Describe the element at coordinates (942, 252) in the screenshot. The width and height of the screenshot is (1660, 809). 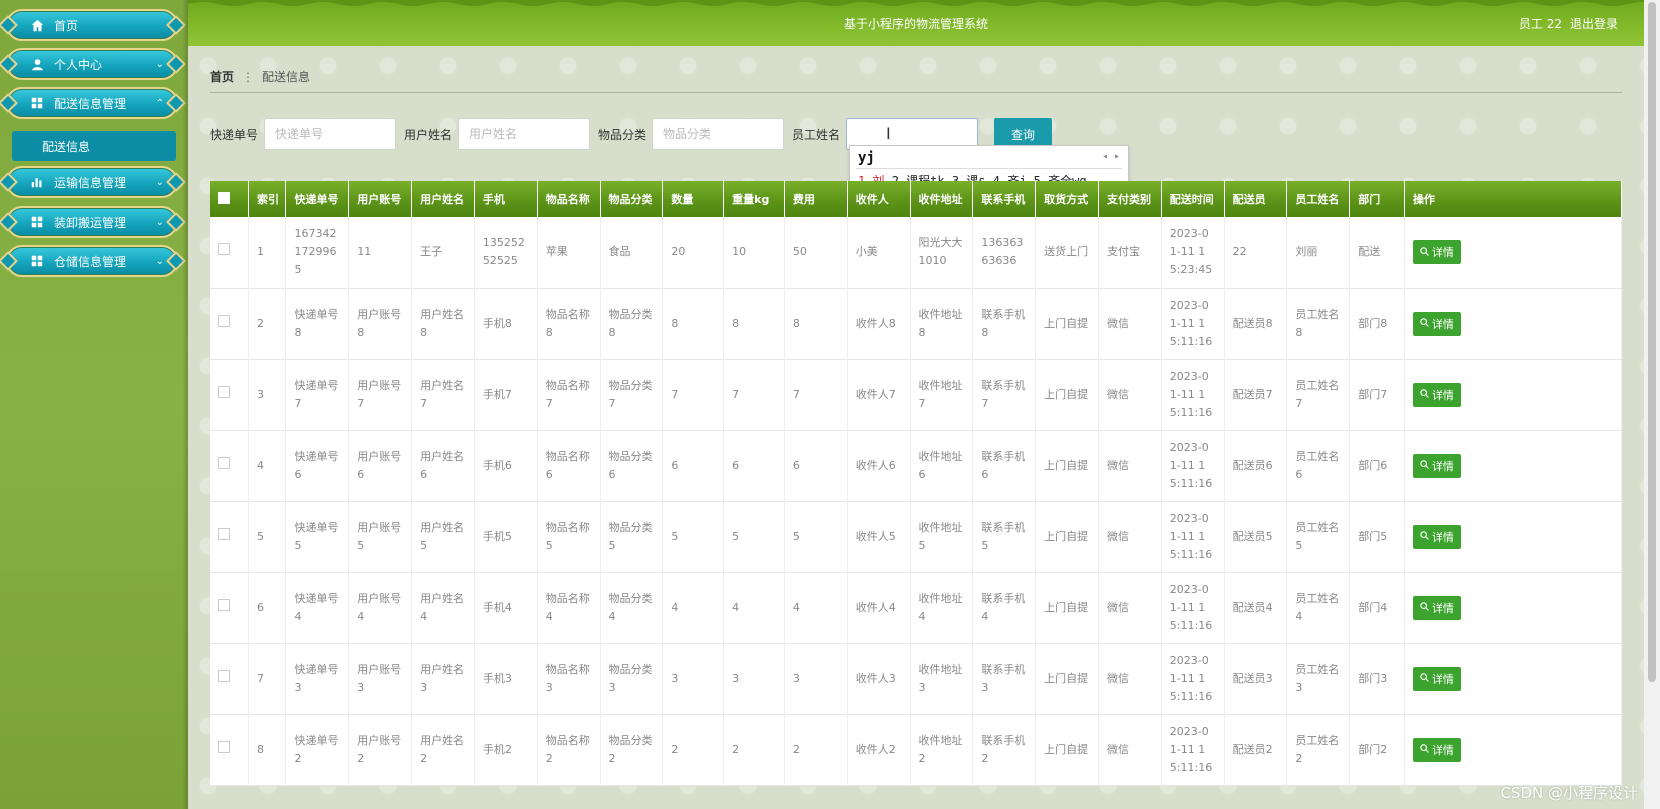
I see `table-cell: 阳光大大1010` at that location.